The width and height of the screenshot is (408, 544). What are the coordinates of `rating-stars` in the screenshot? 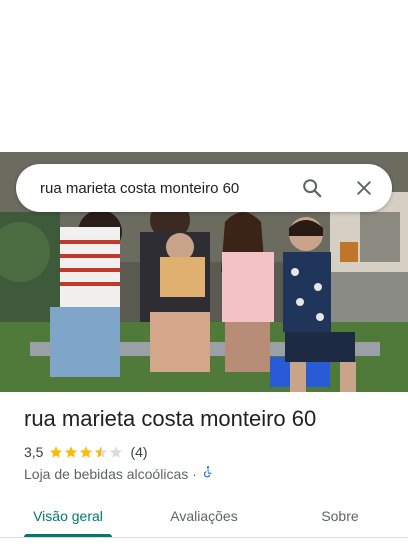 It's located at (86, 452).